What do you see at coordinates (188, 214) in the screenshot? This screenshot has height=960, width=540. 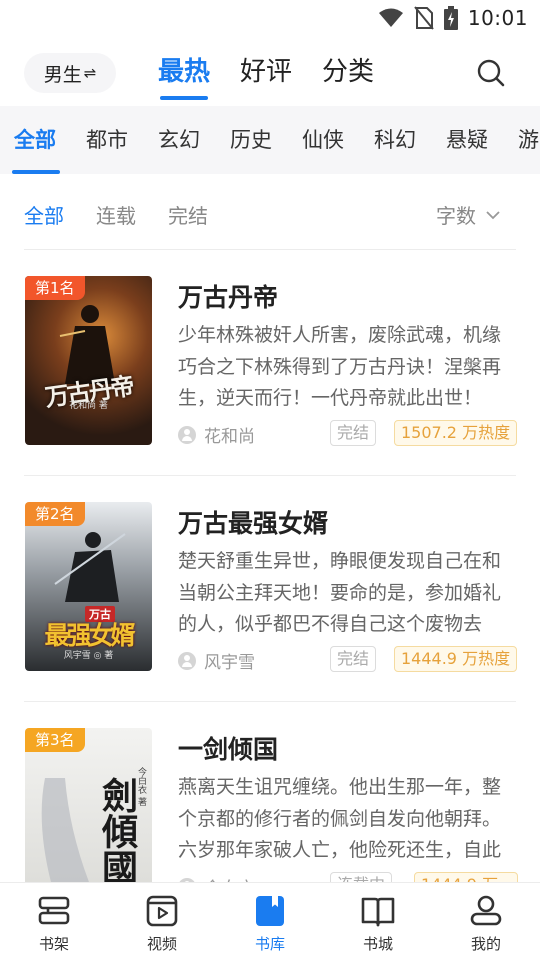 I see `filter-completed: 完结` at bounding box center [188, 214].